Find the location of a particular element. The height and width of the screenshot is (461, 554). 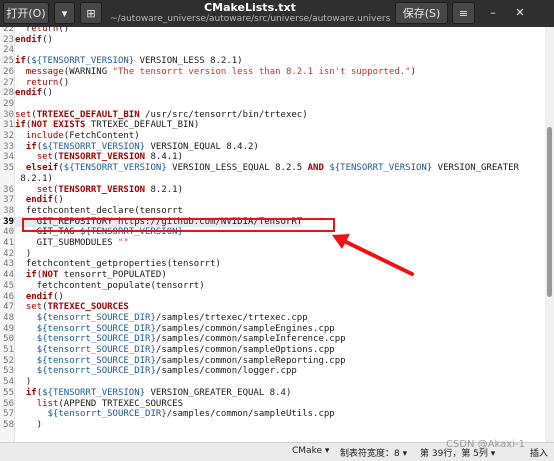

code-line: 32 include(FetchContent) is located at coordinates (272, 136).